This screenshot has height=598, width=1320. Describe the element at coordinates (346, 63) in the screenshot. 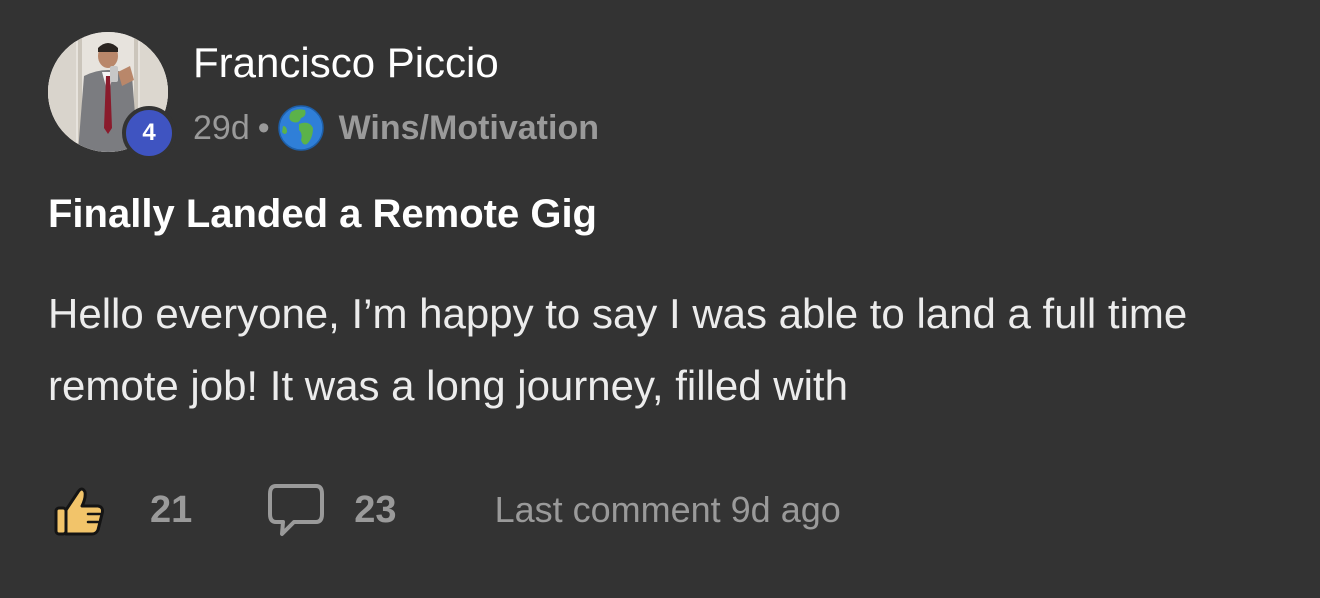

I see `author-name: Francisco Piccio` at that location.